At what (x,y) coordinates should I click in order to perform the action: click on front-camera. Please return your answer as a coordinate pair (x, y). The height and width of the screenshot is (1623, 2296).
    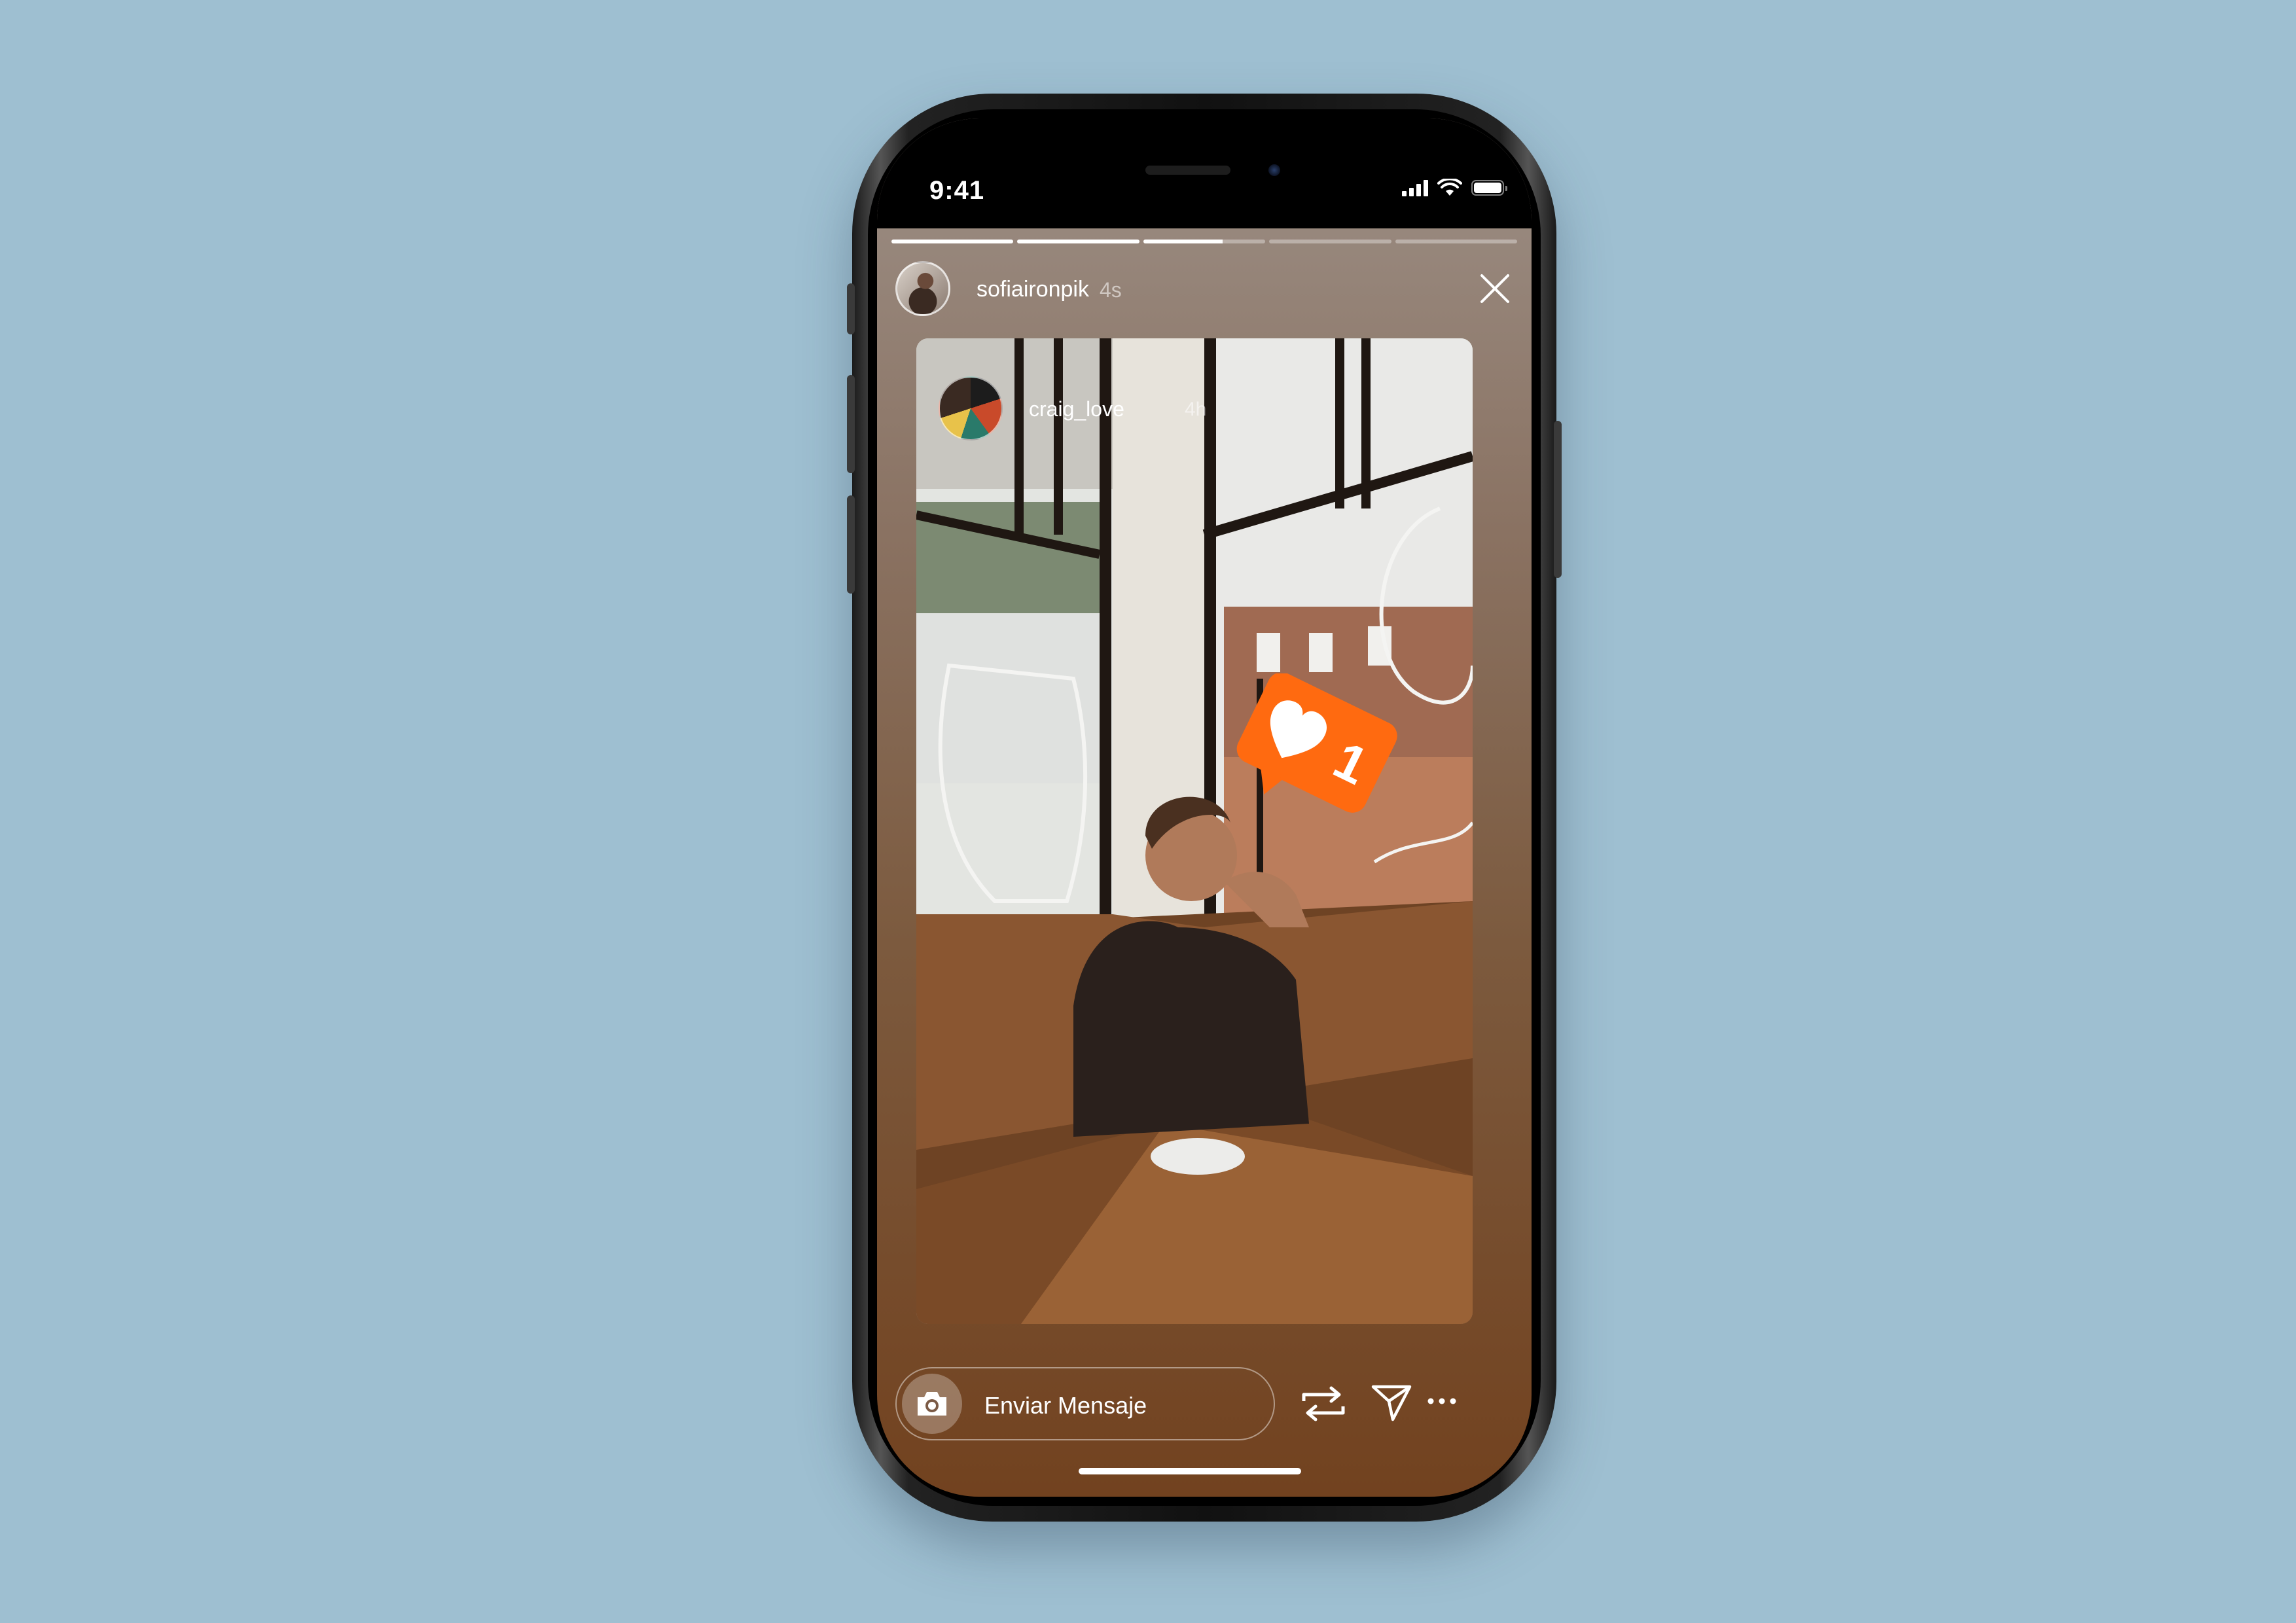
    Looking at the image, I should click on (1274, 170).